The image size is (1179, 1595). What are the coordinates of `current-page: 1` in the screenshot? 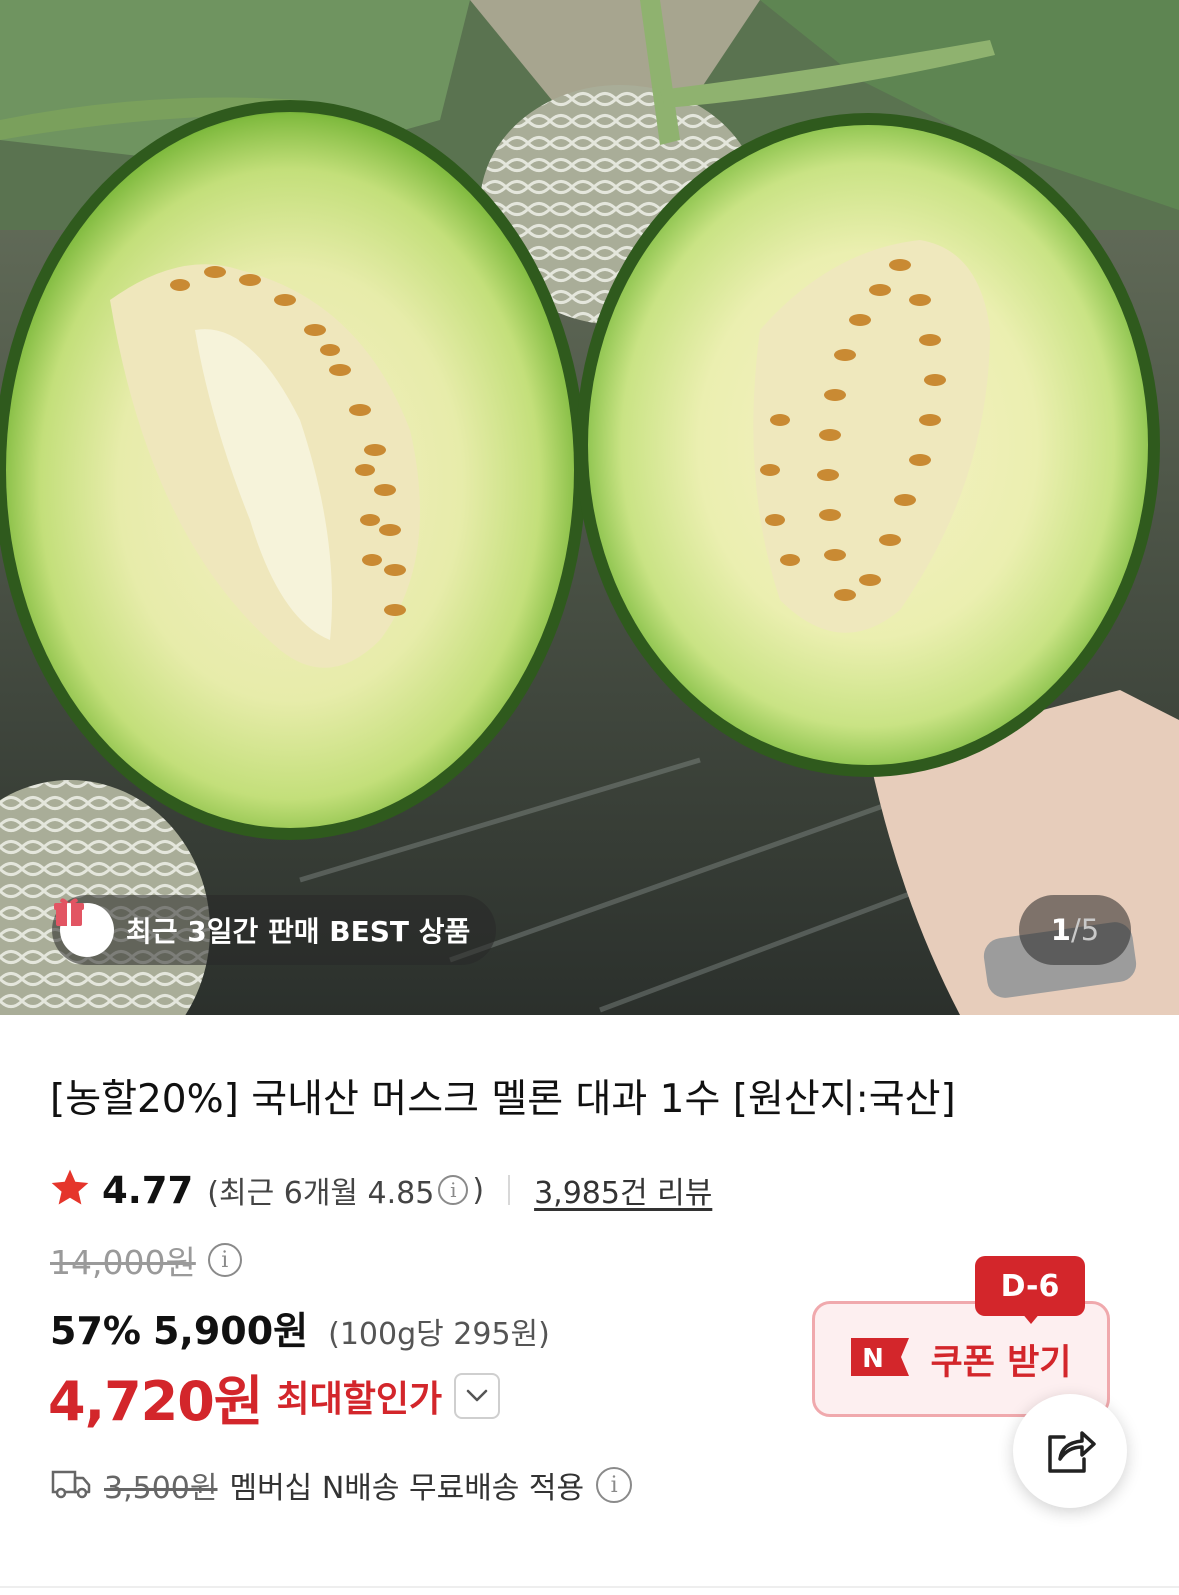 It's located at (1060, 930).